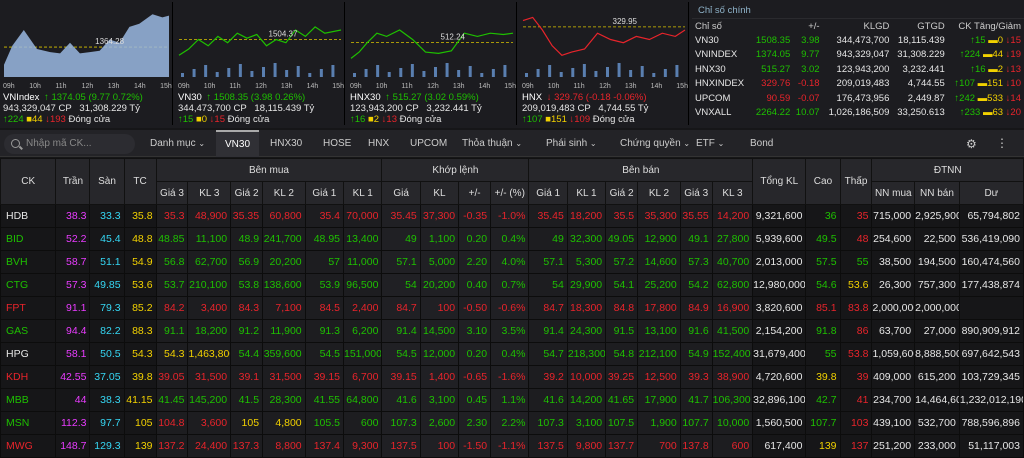 The width and height of the screenshot is (1024, 458). What do you see at coordinates (28, 285) in the screenshot?
I see `stock-symbol: CTG` at bounding box center [28, 285].